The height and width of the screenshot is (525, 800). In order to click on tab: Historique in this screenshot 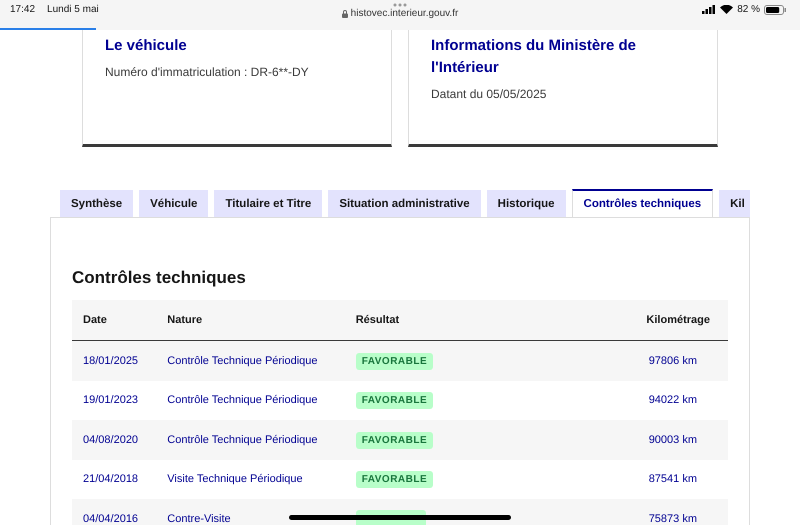, I will do `click(526, 203)`.